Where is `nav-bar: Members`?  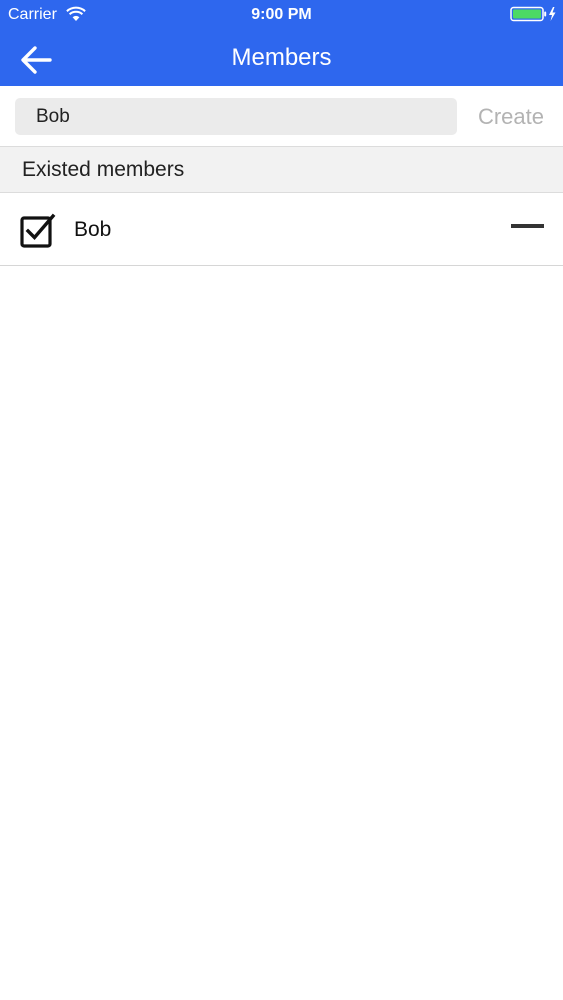 nav-bar: Members is located at coordinates (281, 58).